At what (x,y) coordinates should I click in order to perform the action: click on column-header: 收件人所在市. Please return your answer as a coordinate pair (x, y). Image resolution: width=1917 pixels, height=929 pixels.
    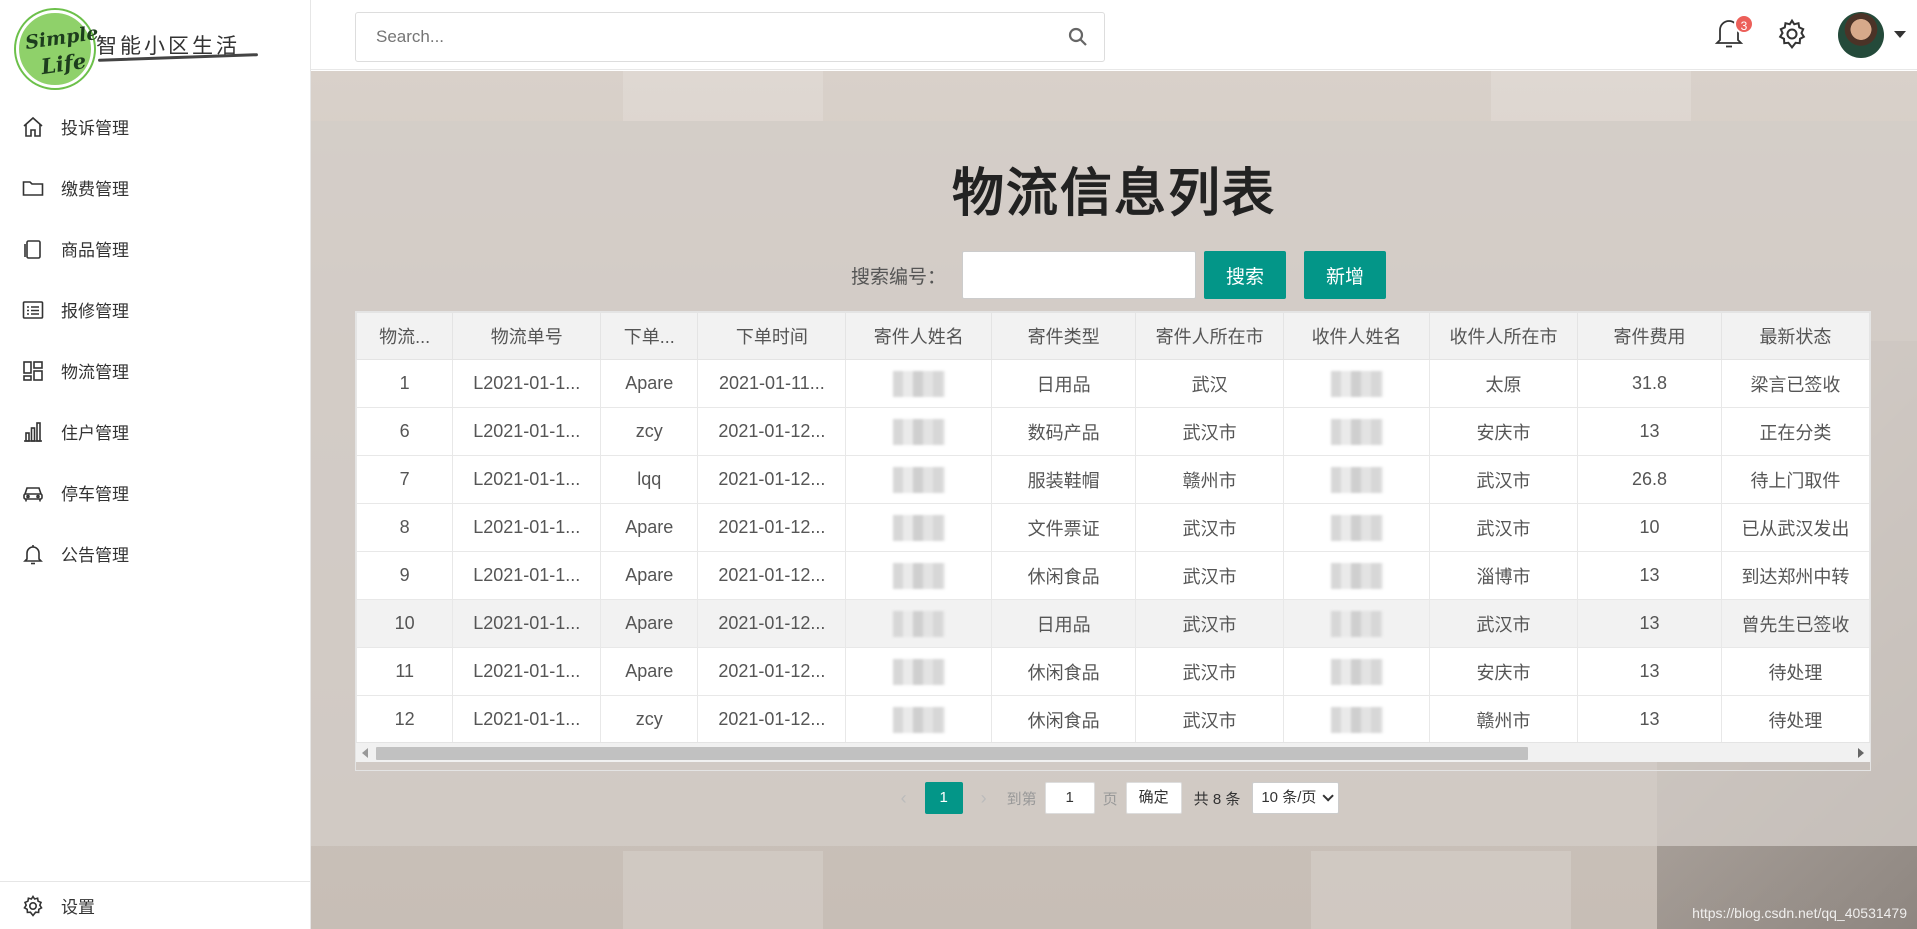
    Looking at the image, I should click on (1504, 336).